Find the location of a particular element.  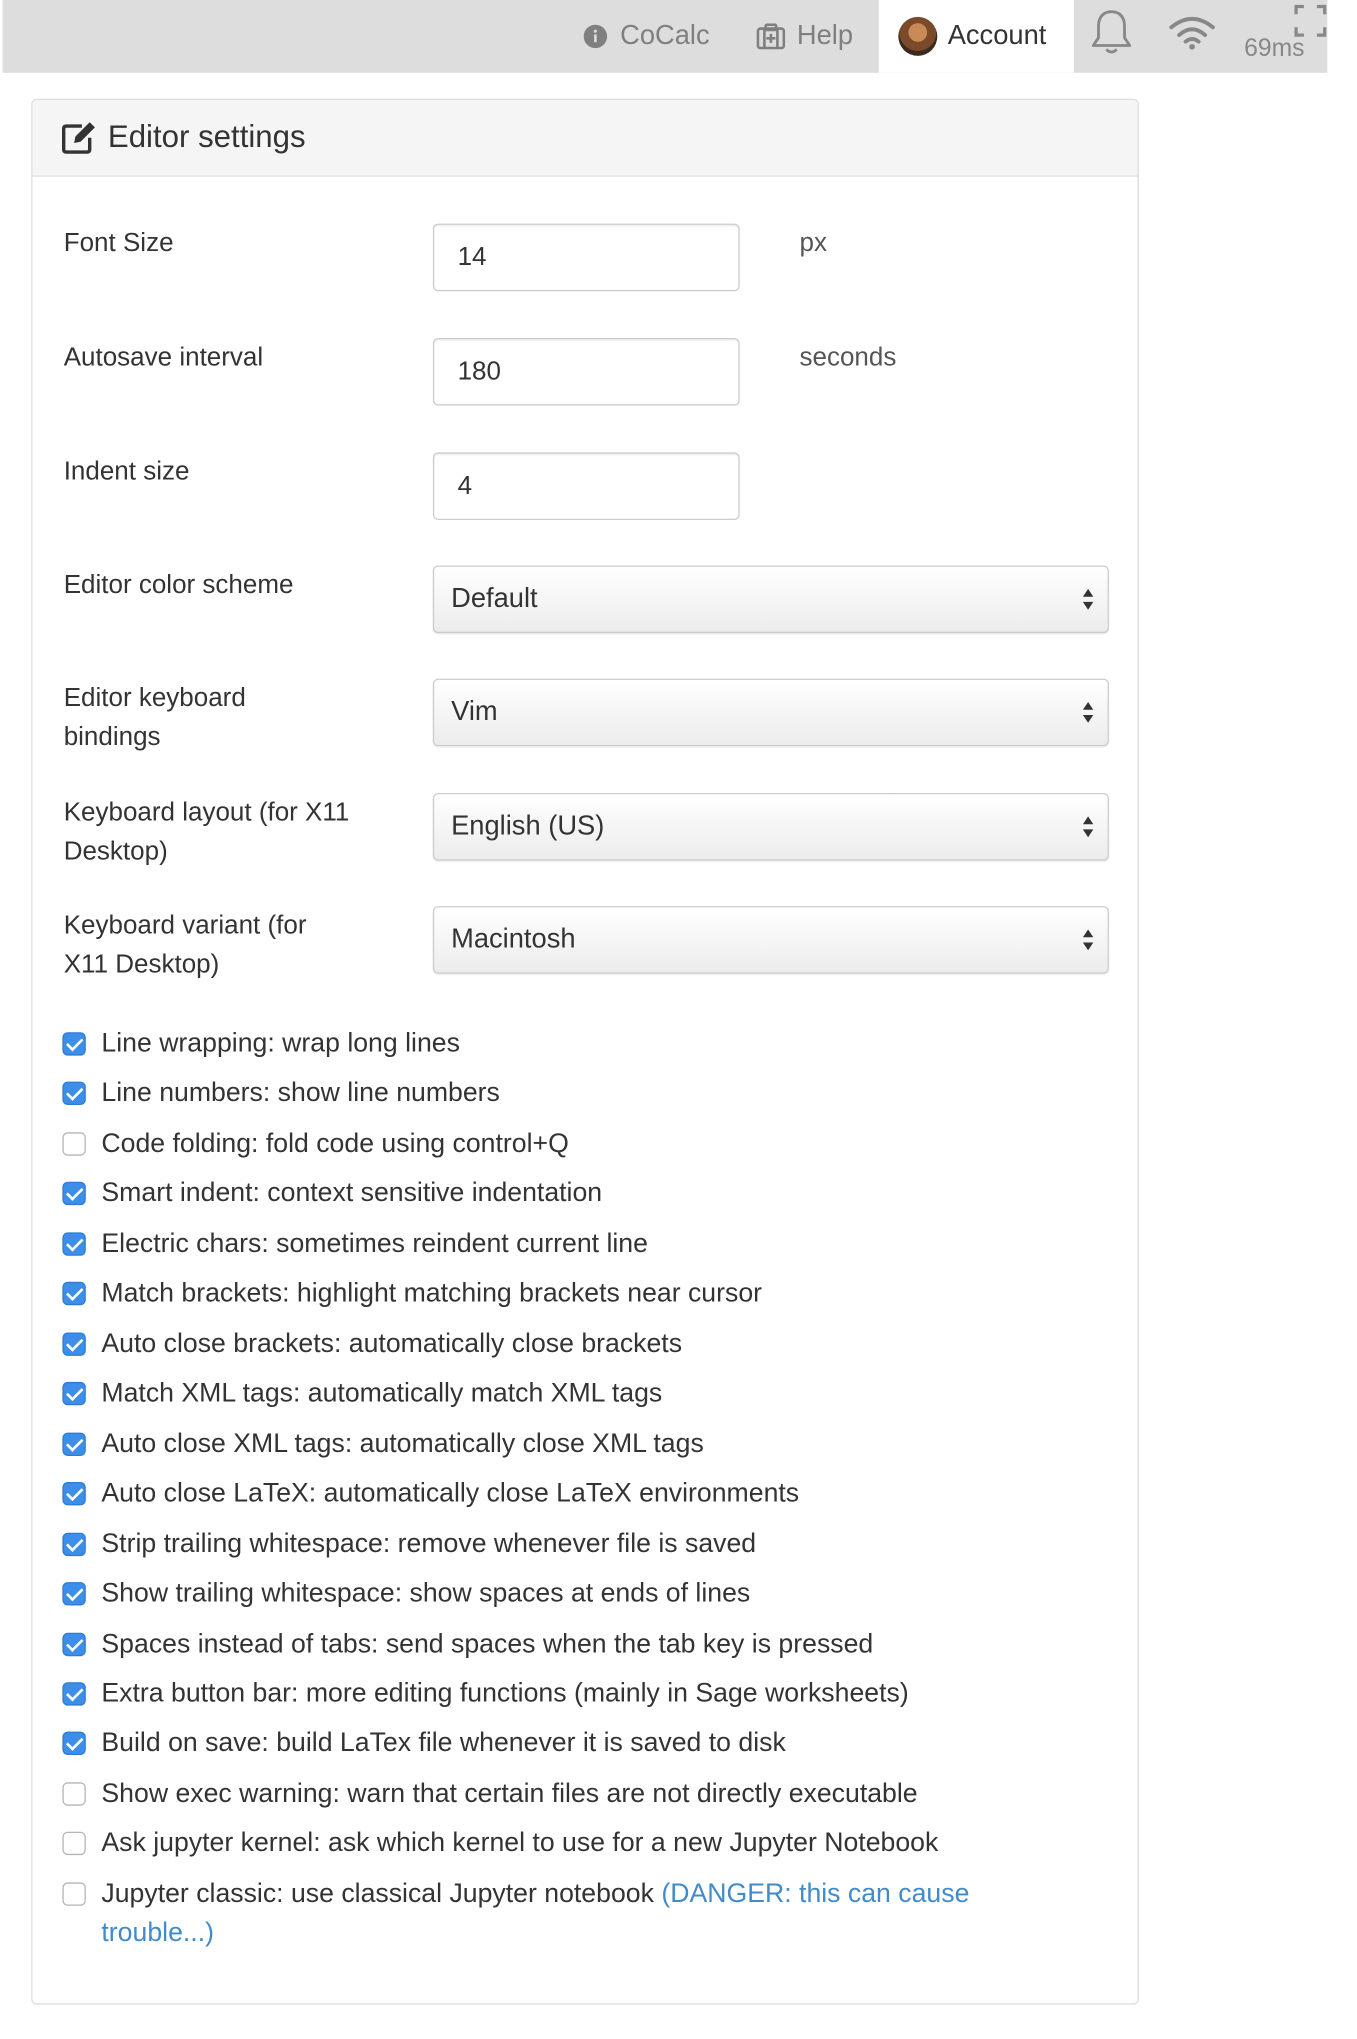

nav-help: Help is located at coordinates (805, 36).